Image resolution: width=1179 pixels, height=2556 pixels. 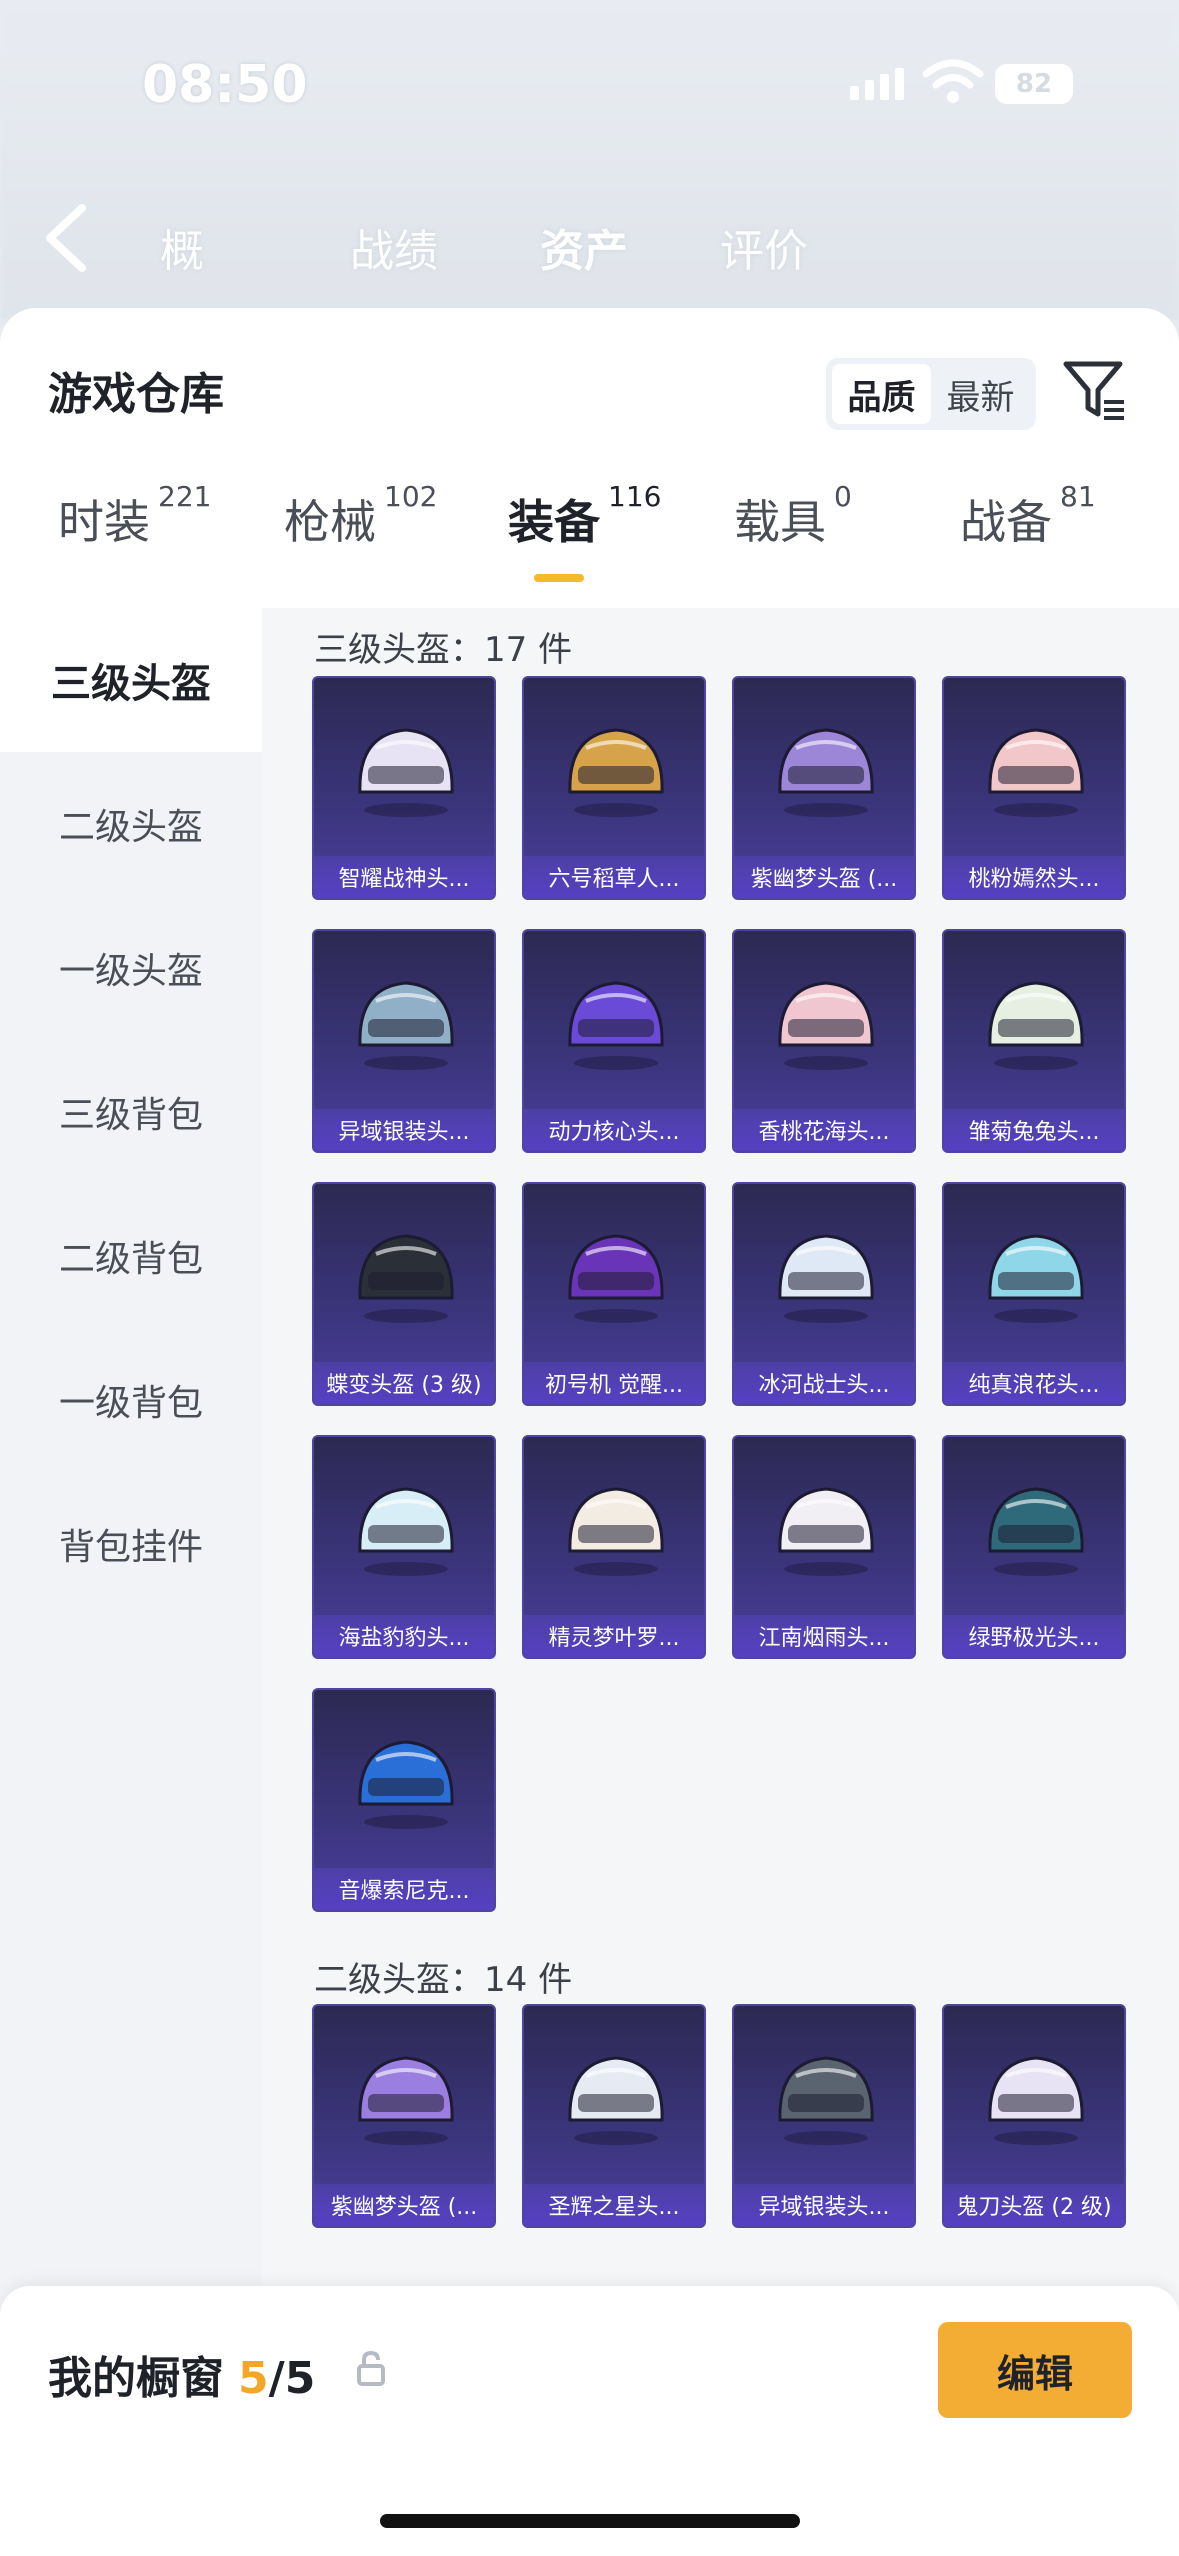 I want to click on tab-label: 战备, so click(x=1006, y=522).